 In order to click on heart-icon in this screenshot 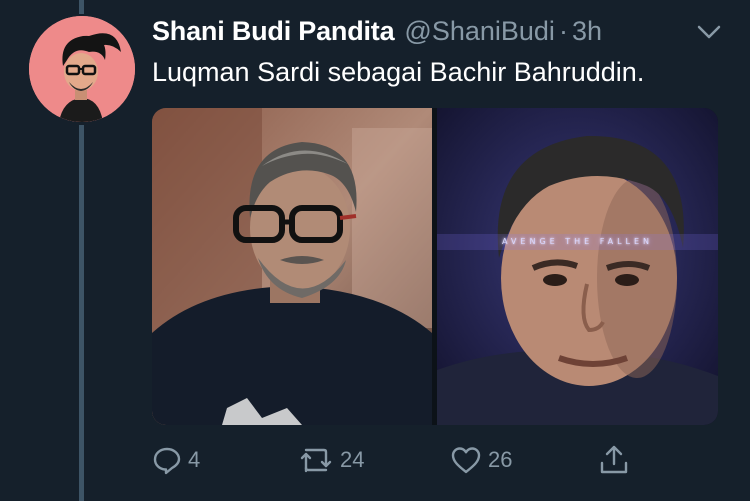, I will do `click(466, 460)`.